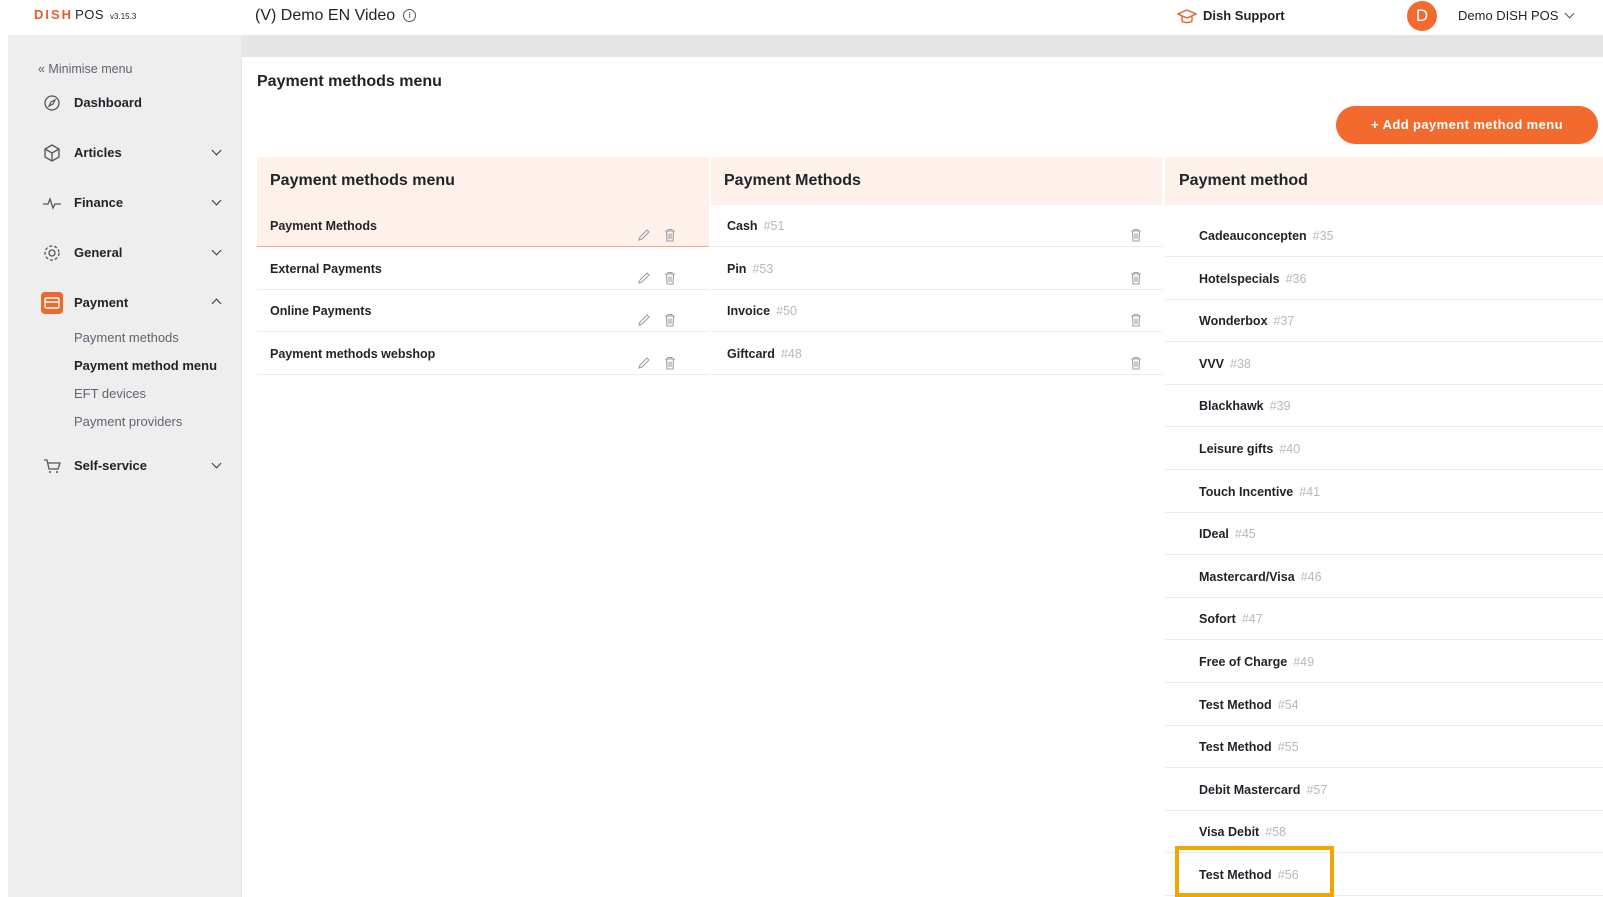 The image size is (1603, 897). I want to click on column-header-menus: Payment methods menu, so click(483, 181).